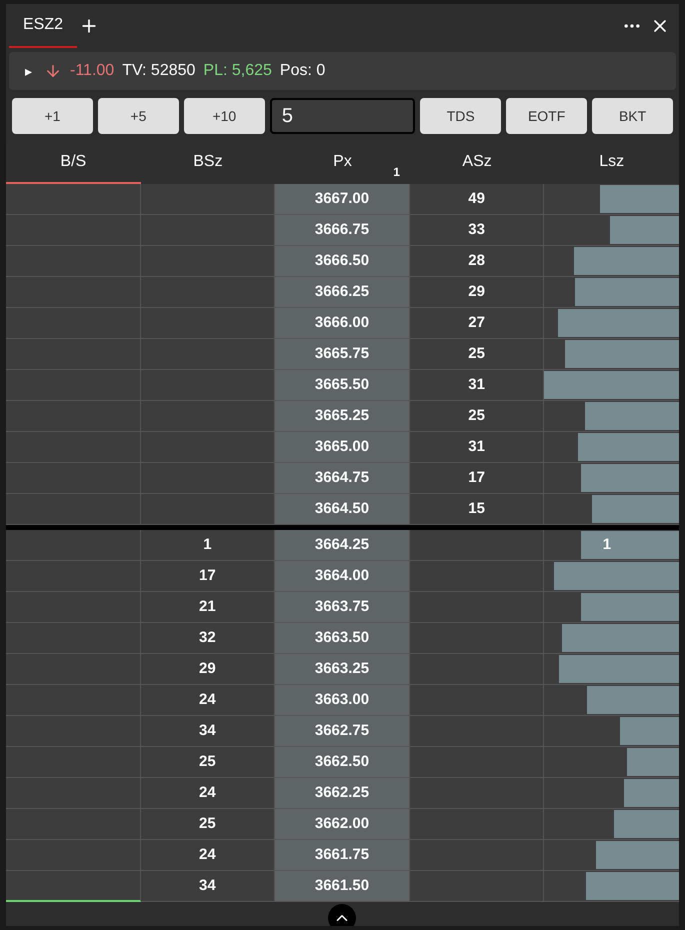 Image resolution: width=685 pixels, height=930 pixels. Describe the element at coordinates (342, 824) in the screenshot. I see `price-cell: 3662.00` at that location.